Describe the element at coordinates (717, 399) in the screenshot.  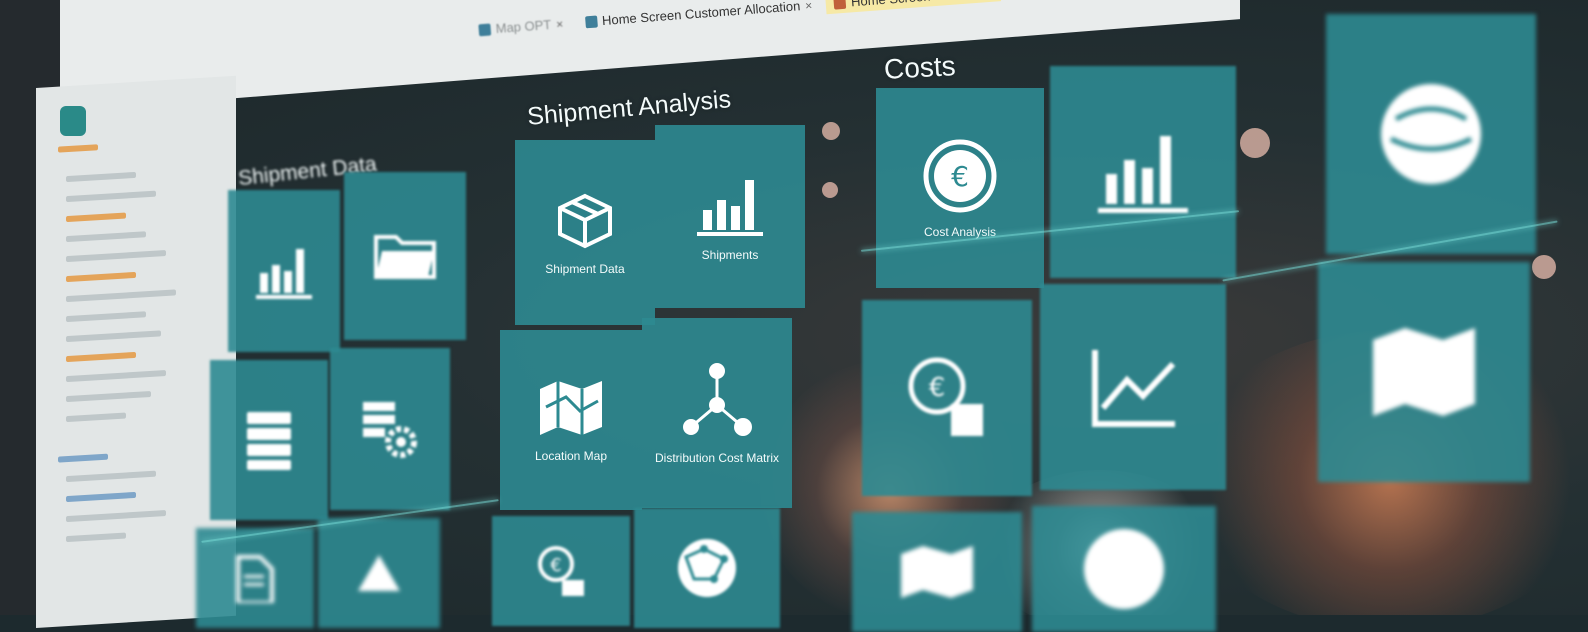
I see `network-nodes-icon` at that location.